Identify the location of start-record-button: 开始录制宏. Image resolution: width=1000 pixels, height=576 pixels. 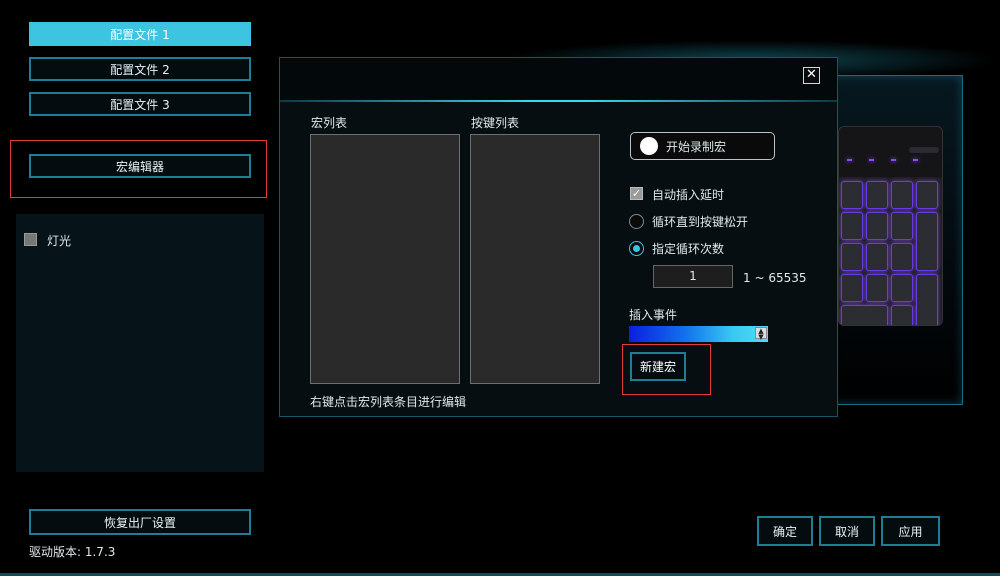
(702, 146).